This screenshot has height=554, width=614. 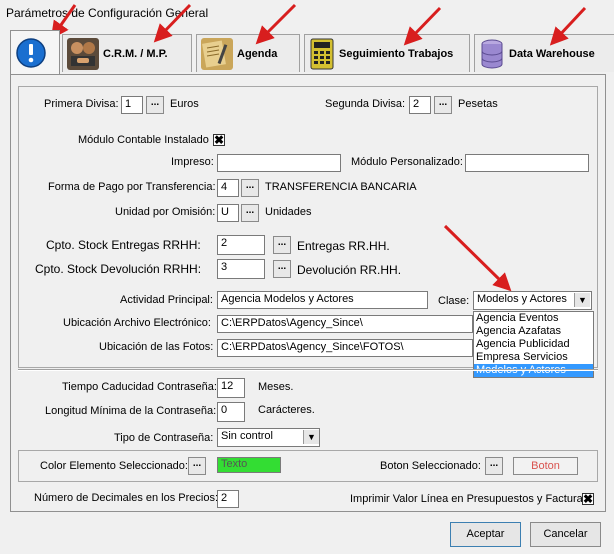 What do you see at coordinates (132, 187) in the screenshot?
I see `forma-pago-label: Forma de Pago por Transferencia:` at bounding box center [132, 187].